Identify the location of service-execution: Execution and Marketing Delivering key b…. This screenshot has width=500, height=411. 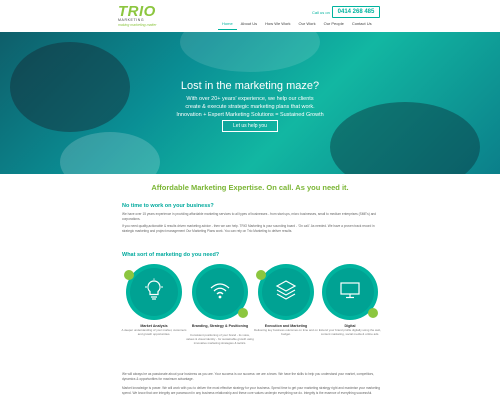
(286, 304).